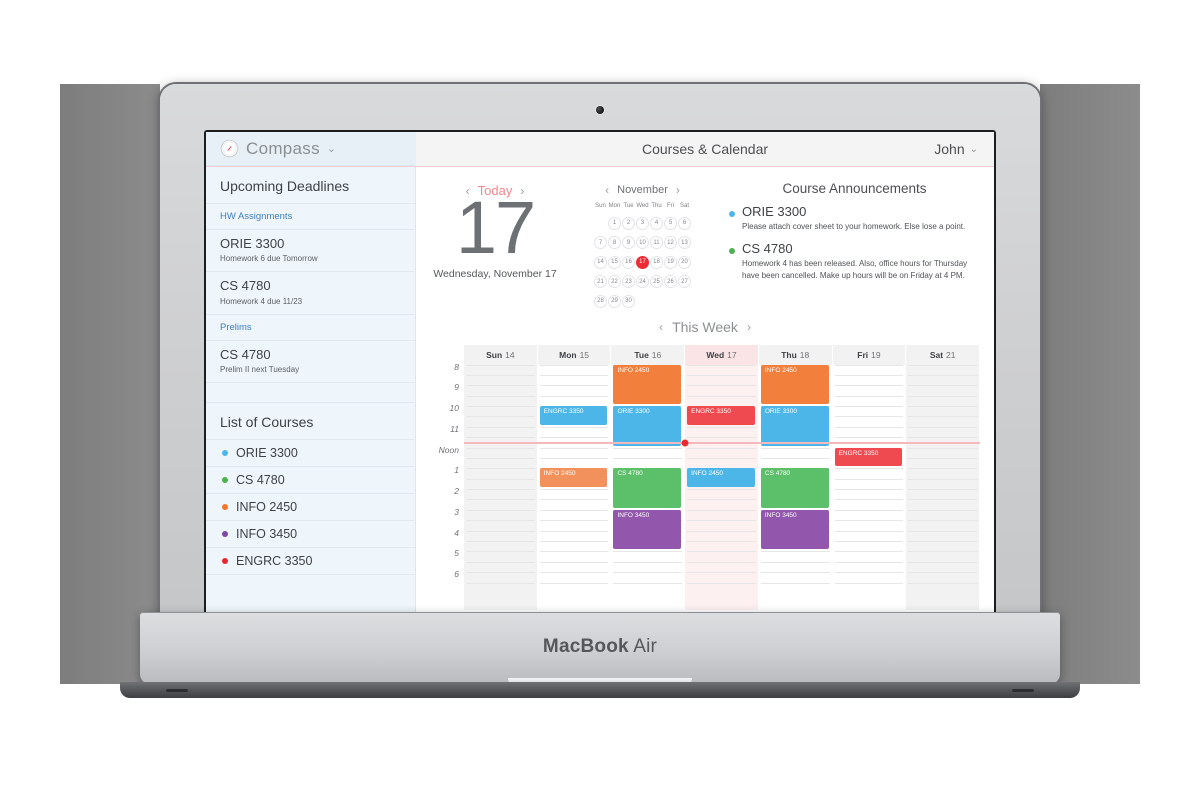  I want to click on mini-calendar-day: 10, so click(642, 242).